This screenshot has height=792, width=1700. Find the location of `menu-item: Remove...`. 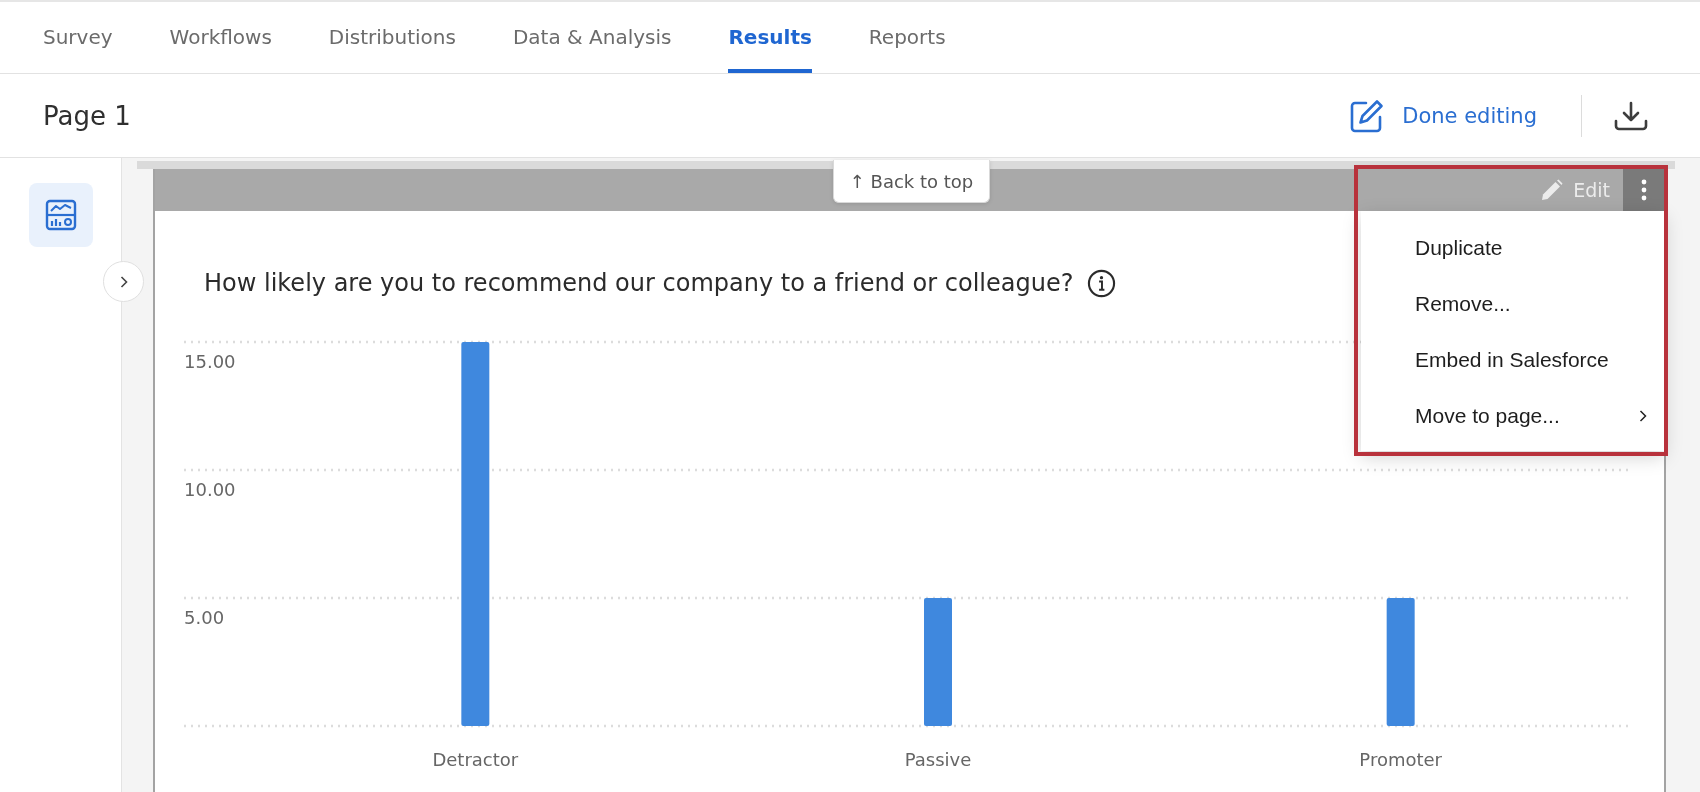

menu-item: Remove... is located at coordinates (1512, 304).